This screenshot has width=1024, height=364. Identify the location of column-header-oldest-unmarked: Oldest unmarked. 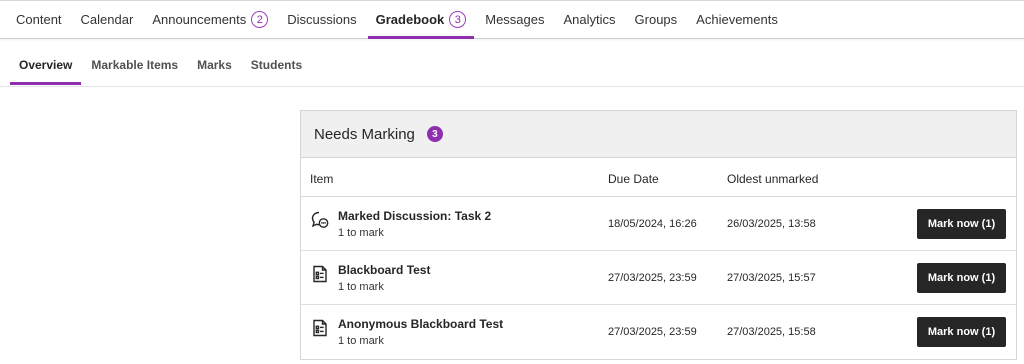
(773, 179).